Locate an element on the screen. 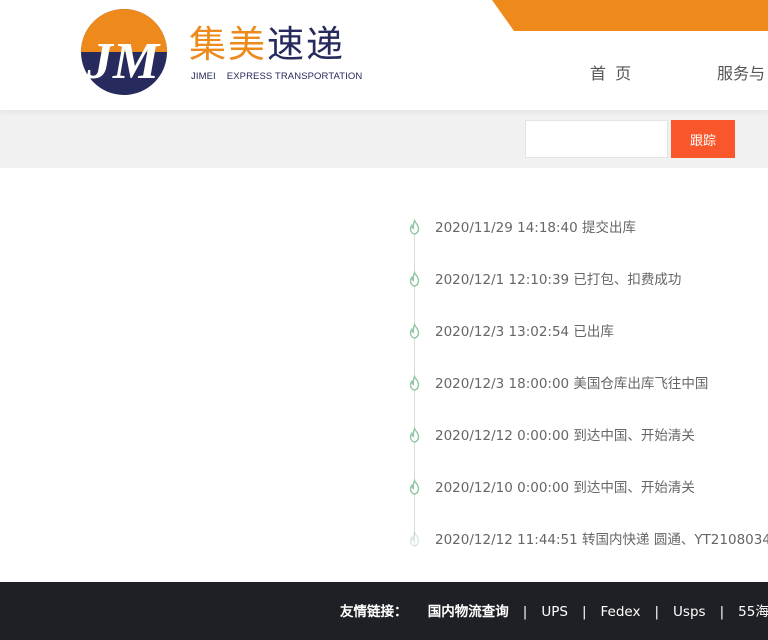 This screenshot has height=640, width=768. tracking-event-text: 2020/12/1 12:10:39 已打包、扣费成功 is located at coordinates (558, 280).